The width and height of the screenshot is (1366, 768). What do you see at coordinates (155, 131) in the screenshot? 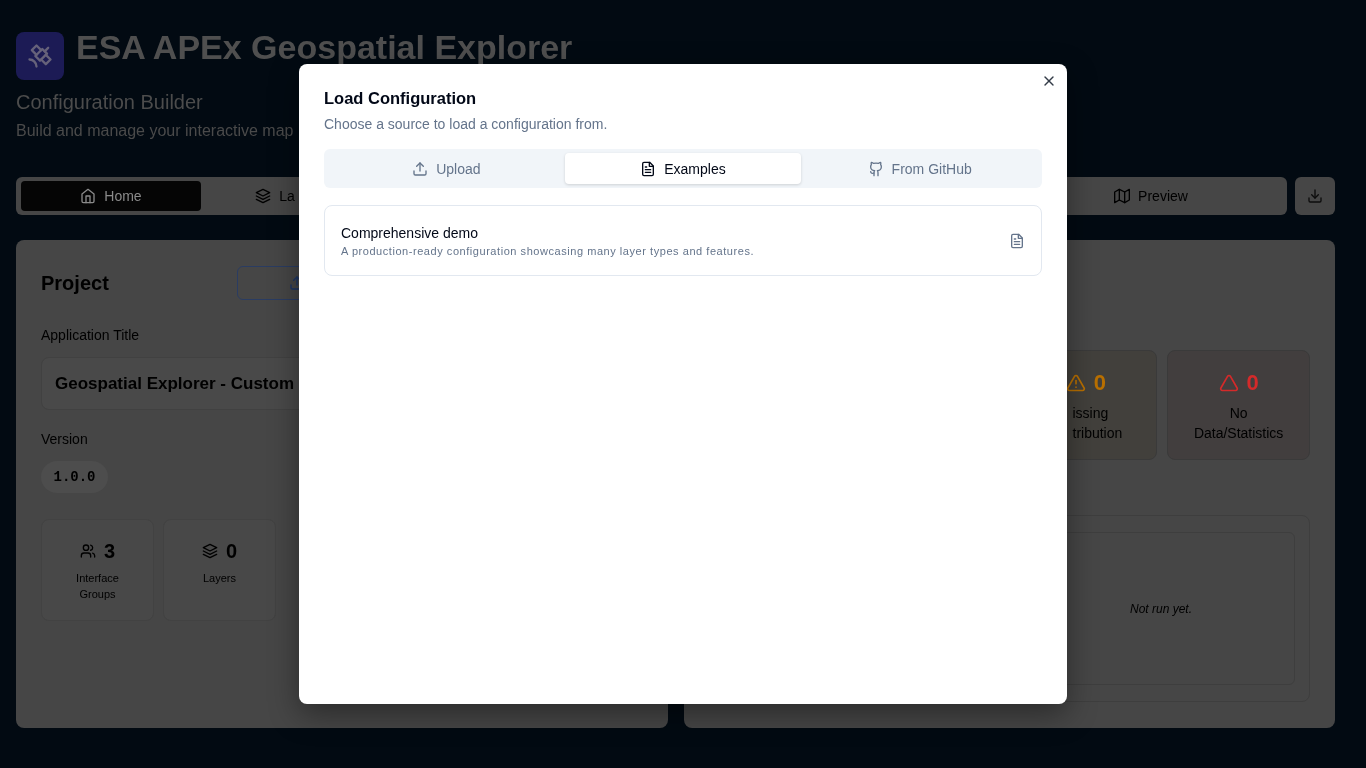
I see `app-description: Build and manage your interactive map` at bounding box center [155, 131].